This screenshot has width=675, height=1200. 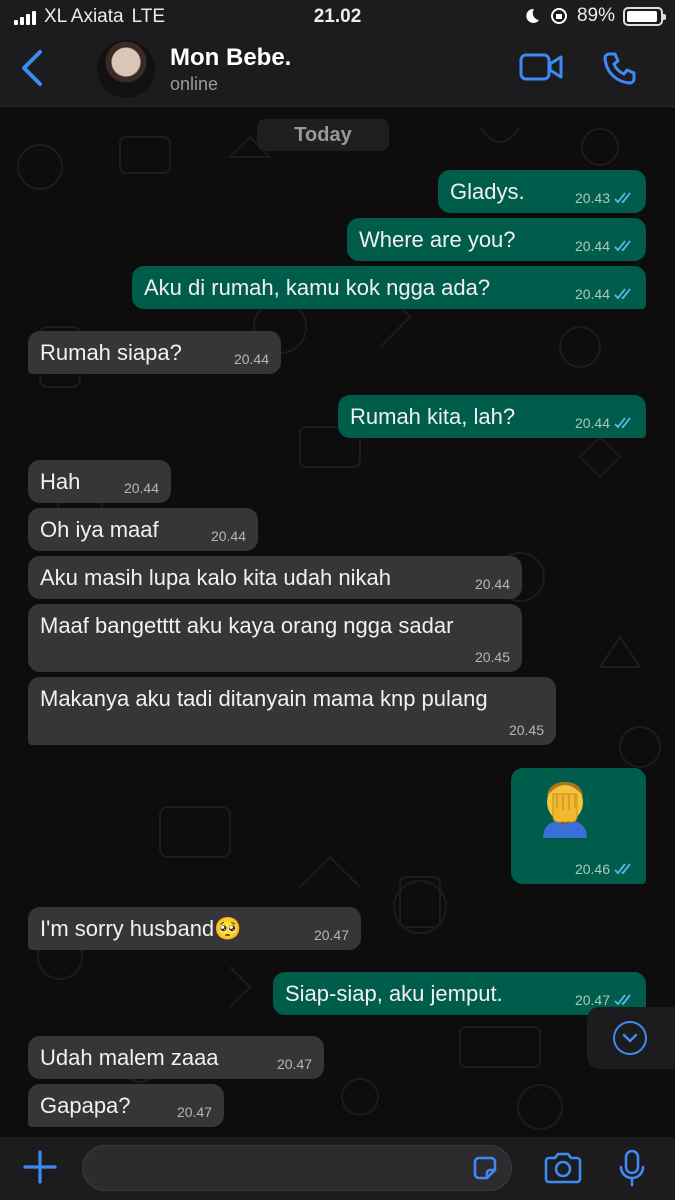 What do you see at coordinates (230, 58) in the screenshot?
I see `contact-name: Mon Bebe.` at bounding box center [230, 58].